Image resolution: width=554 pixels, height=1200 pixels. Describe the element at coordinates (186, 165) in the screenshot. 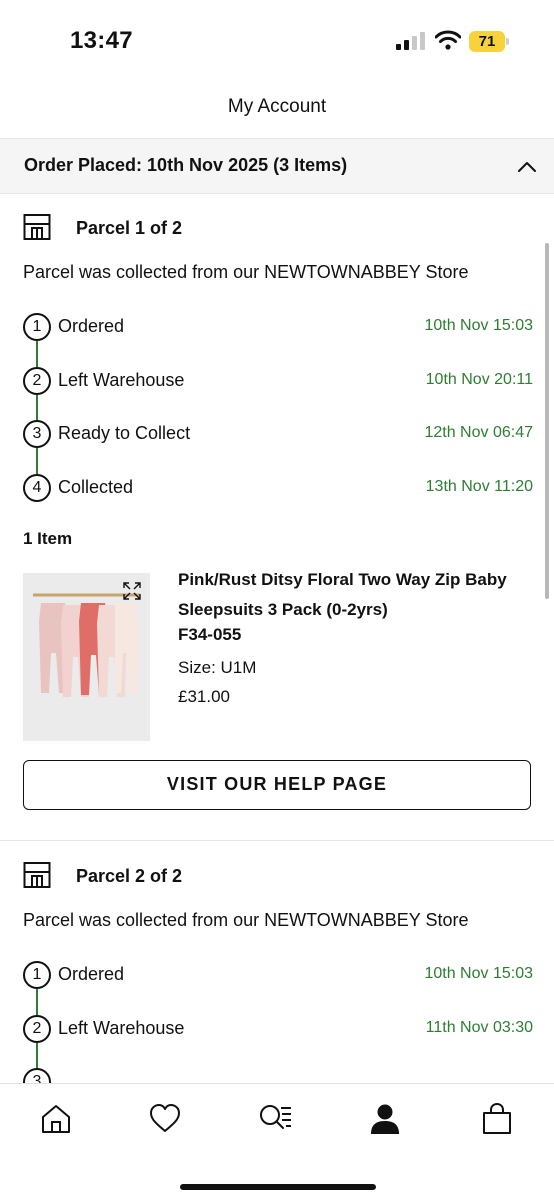

I see `order-title: Order Placed: 10th Nov 2025 (3 Items)` at that location.